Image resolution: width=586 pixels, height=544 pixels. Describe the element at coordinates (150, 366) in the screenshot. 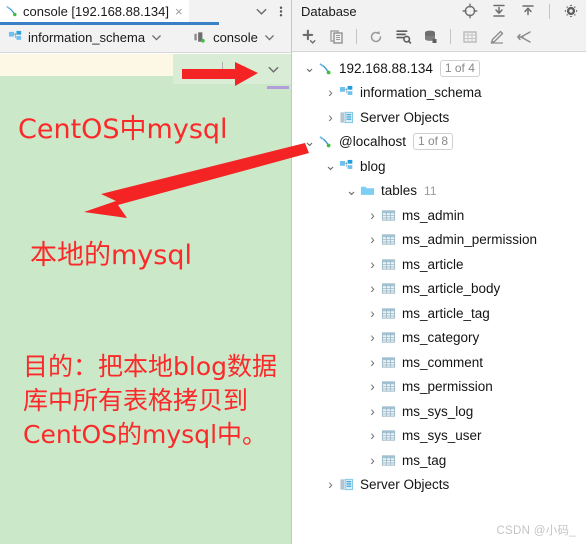

I see `annotation-purpose-line1: 目的：把本地blog数据` at that location.